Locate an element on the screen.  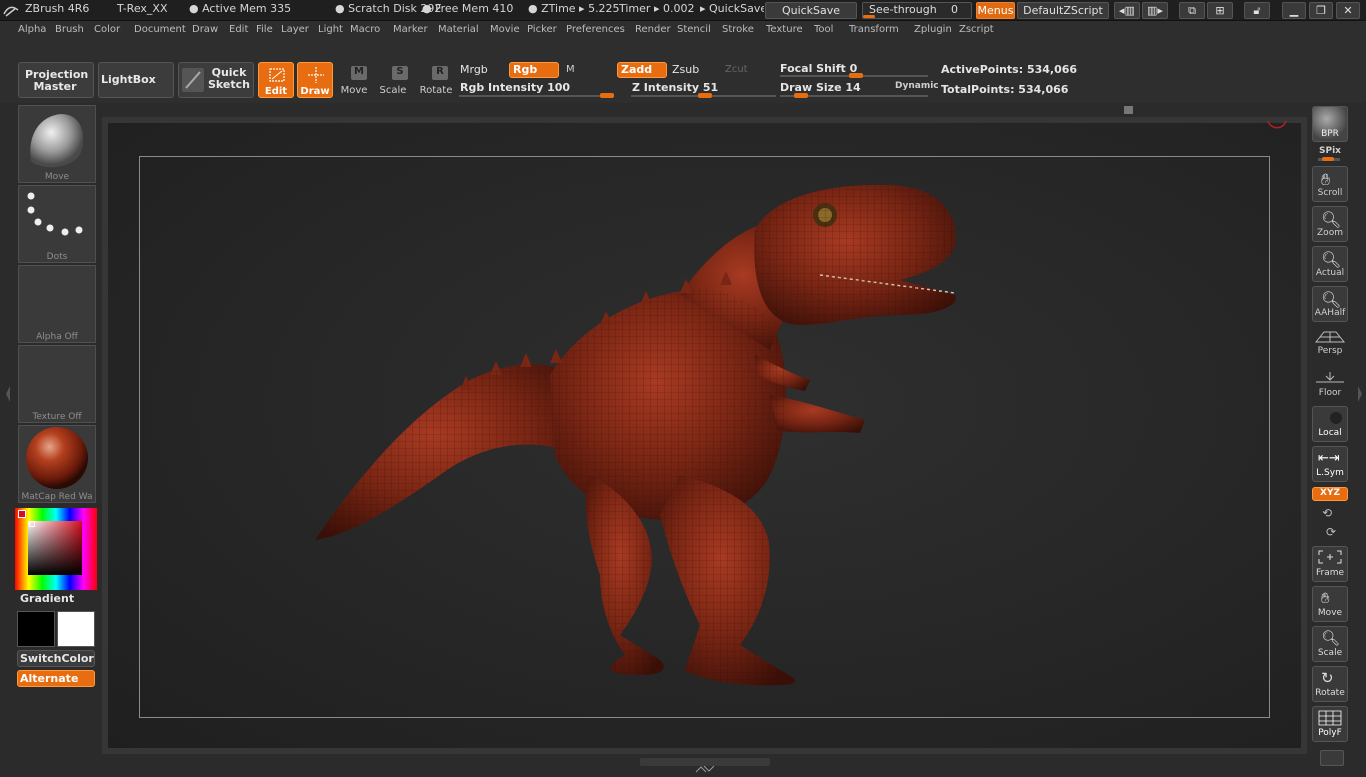
projection-master-button: Projection Master is located at coordinates (56, 80).